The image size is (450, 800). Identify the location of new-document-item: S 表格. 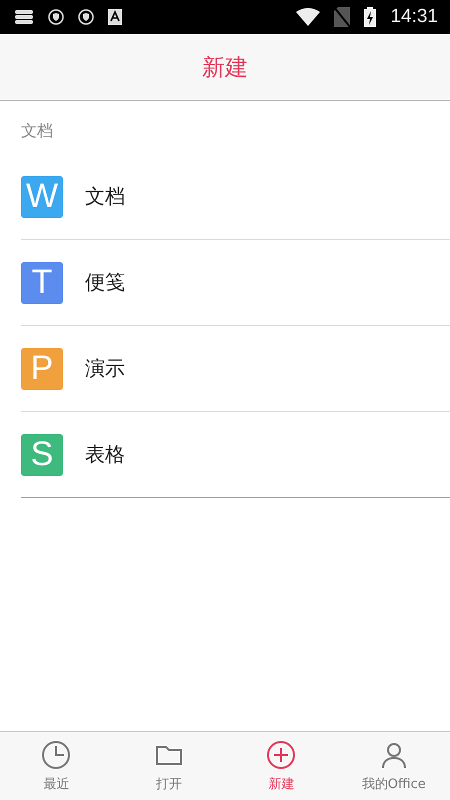
(235, 455).